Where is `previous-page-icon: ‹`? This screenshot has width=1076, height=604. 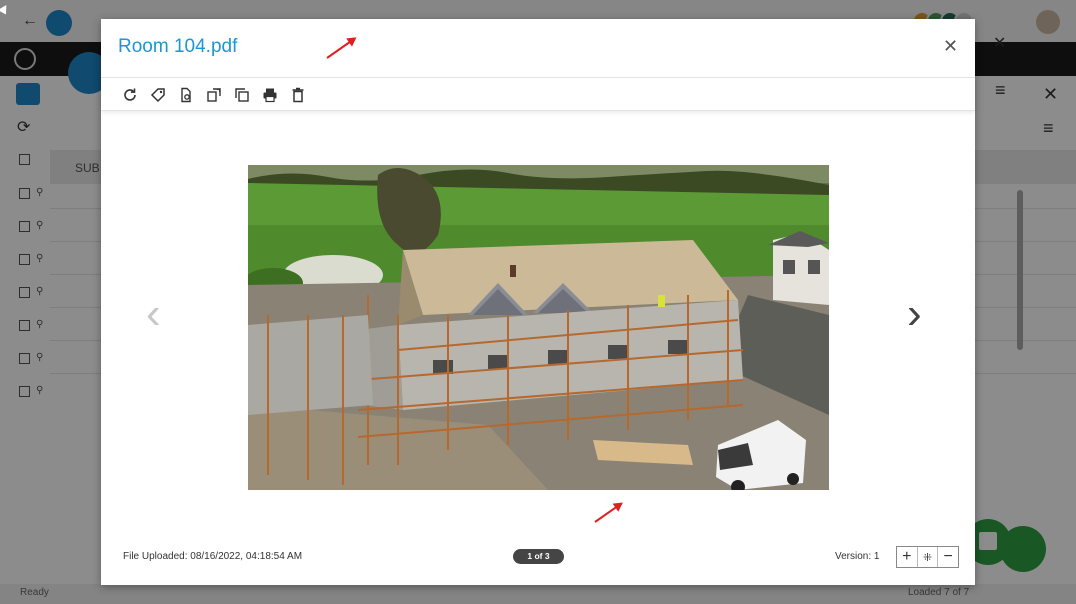 previous-page-icon: ‹ is located at coordinates (153, 314).